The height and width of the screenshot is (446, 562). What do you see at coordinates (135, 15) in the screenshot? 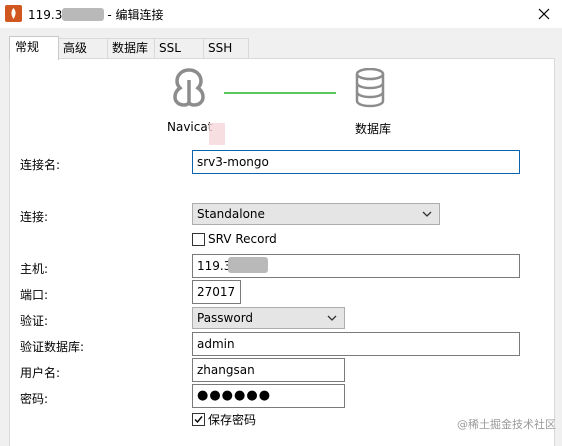
I see `window-title-suffix: - 编辑连接` at bounding box center [135, 15].